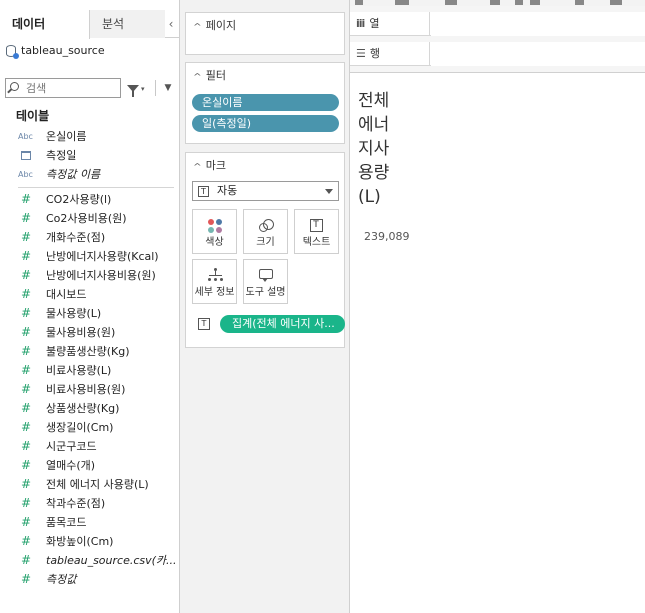 The height and width of the screenshot is (613, 645). I want to click on filter-pill-greenhouse: 온실이름, so click(265, 102).